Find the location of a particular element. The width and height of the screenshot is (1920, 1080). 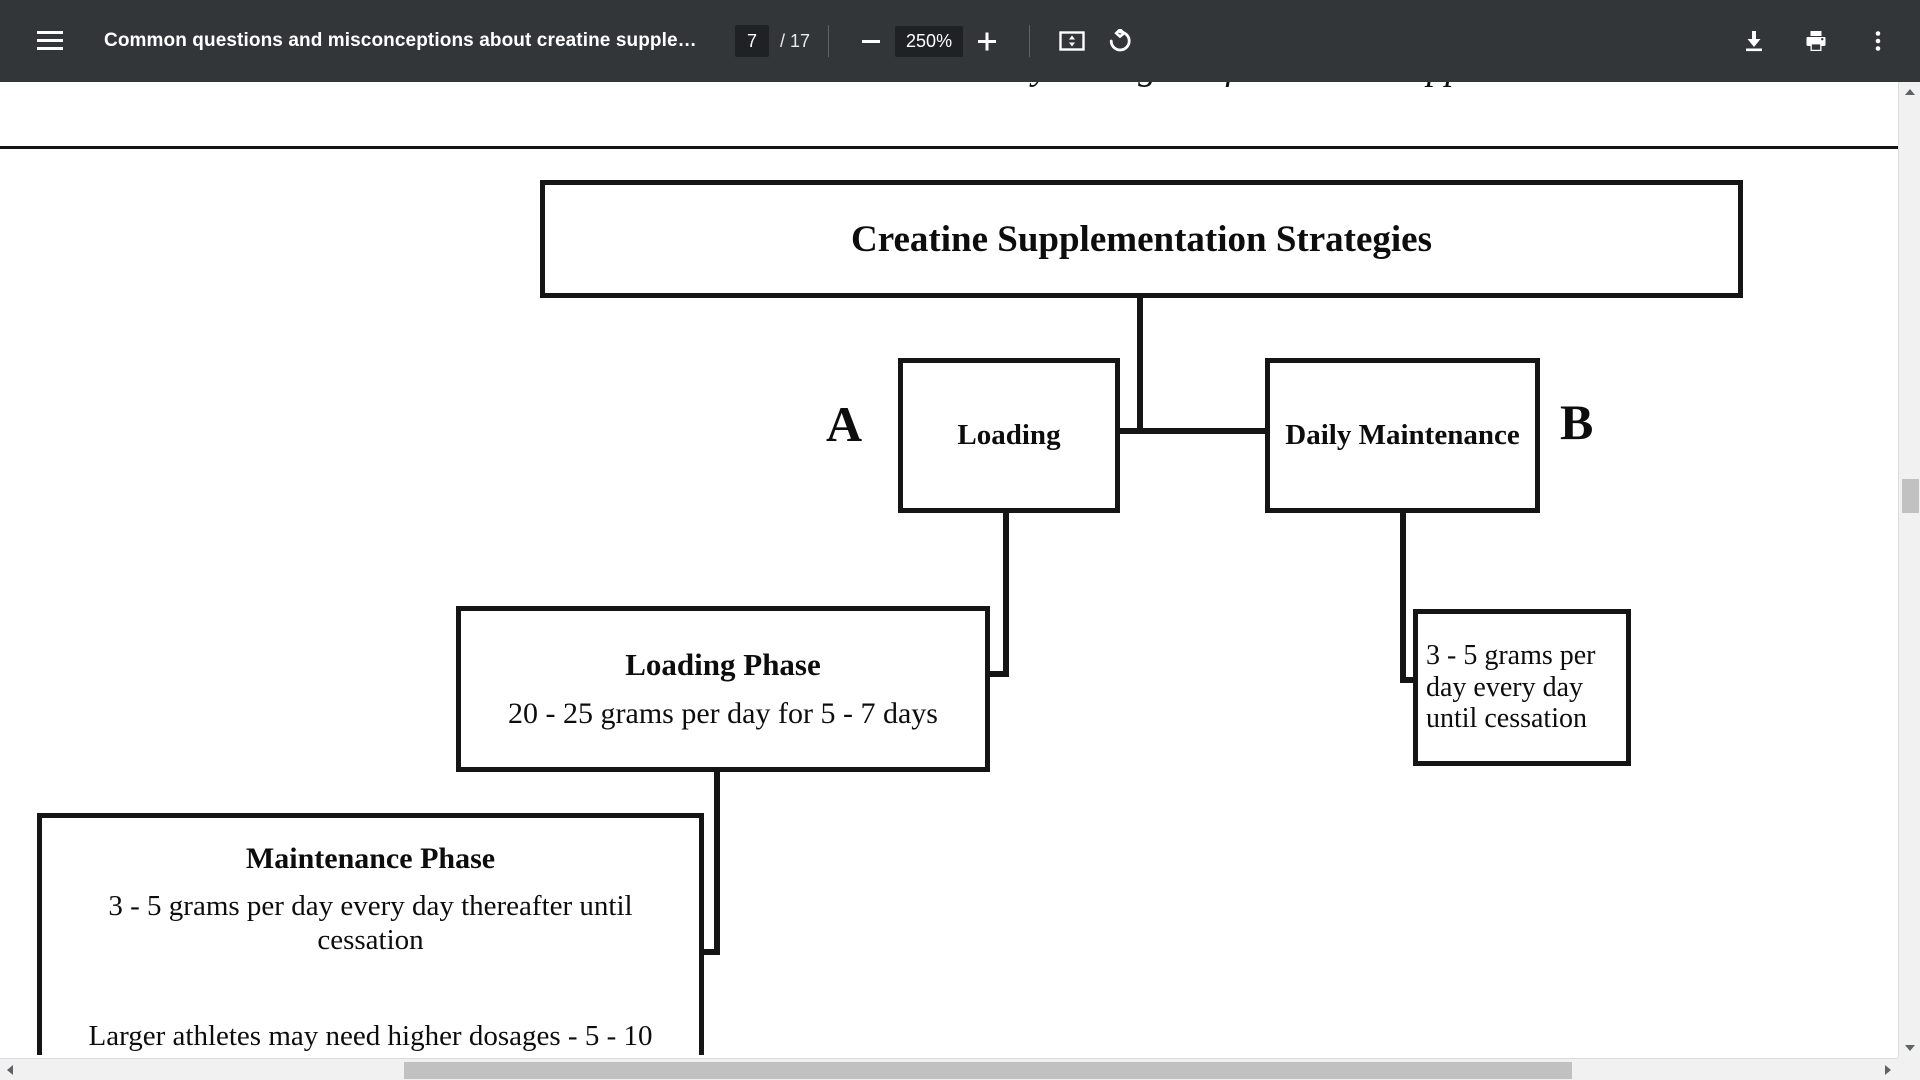

branch-label-b: B is located at coordinates (1577, 422).